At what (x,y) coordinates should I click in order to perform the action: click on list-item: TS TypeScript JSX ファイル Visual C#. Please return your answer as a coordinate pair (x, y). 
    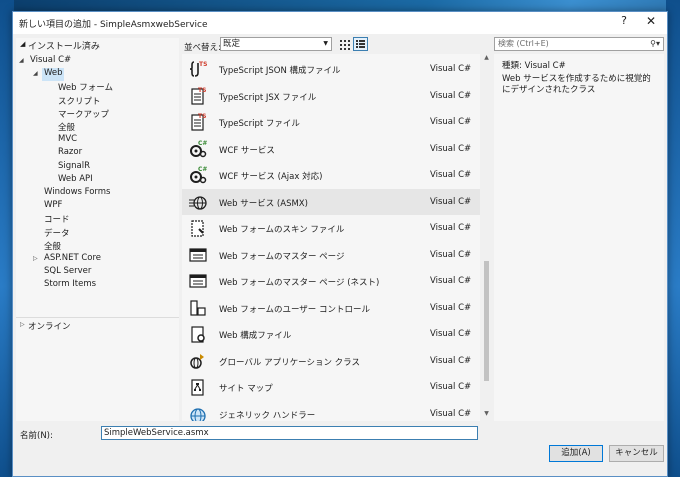
    Looking at the image, I should click on (331, 96).